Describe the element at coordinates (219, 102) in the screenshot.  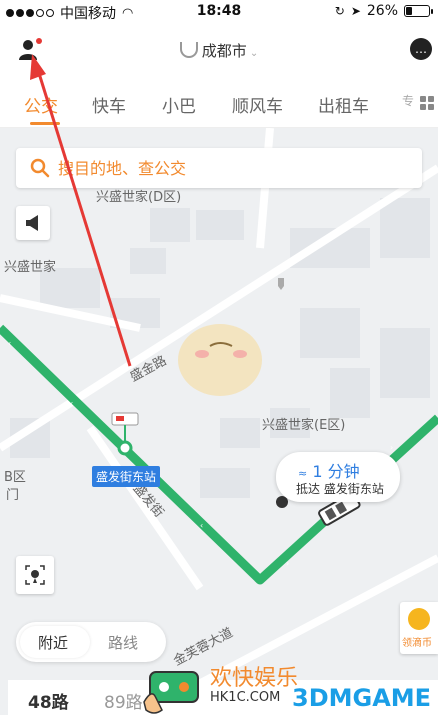
I see `service-tabs: 公交 快车 小巴 顺风车 出租车 专` at that location.